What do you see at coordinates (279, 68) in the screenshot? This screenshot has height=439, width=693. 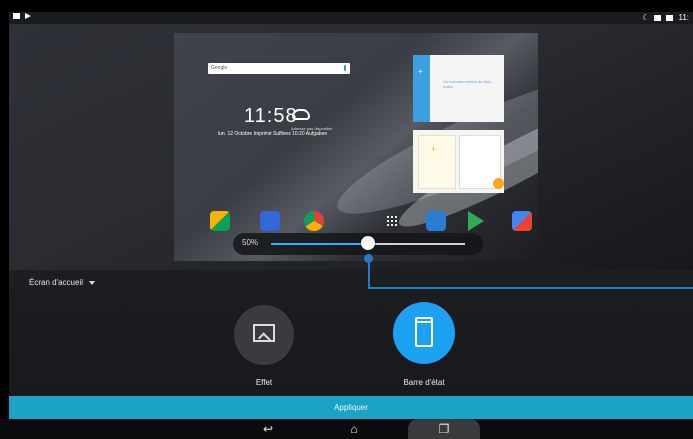 I see `google-search-bar: Google` at bounding box center [279, 68].